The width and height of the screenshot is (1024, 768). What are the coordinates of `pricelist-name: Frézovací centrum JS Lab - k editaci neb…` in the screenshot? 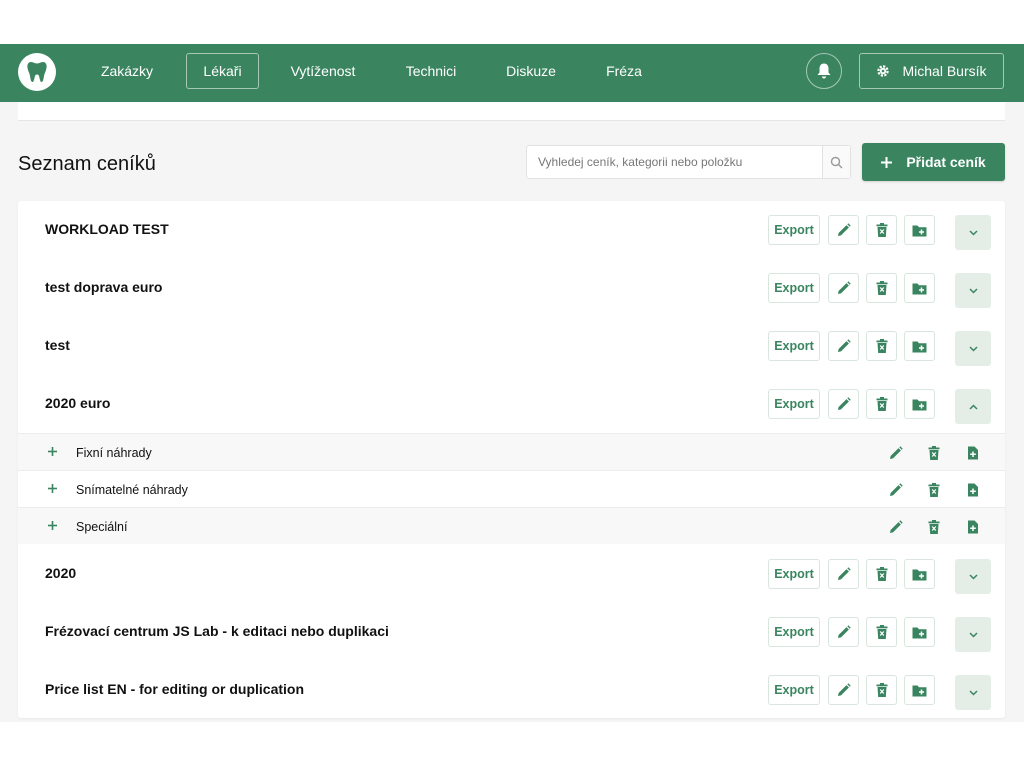 It's located at (217, 631).